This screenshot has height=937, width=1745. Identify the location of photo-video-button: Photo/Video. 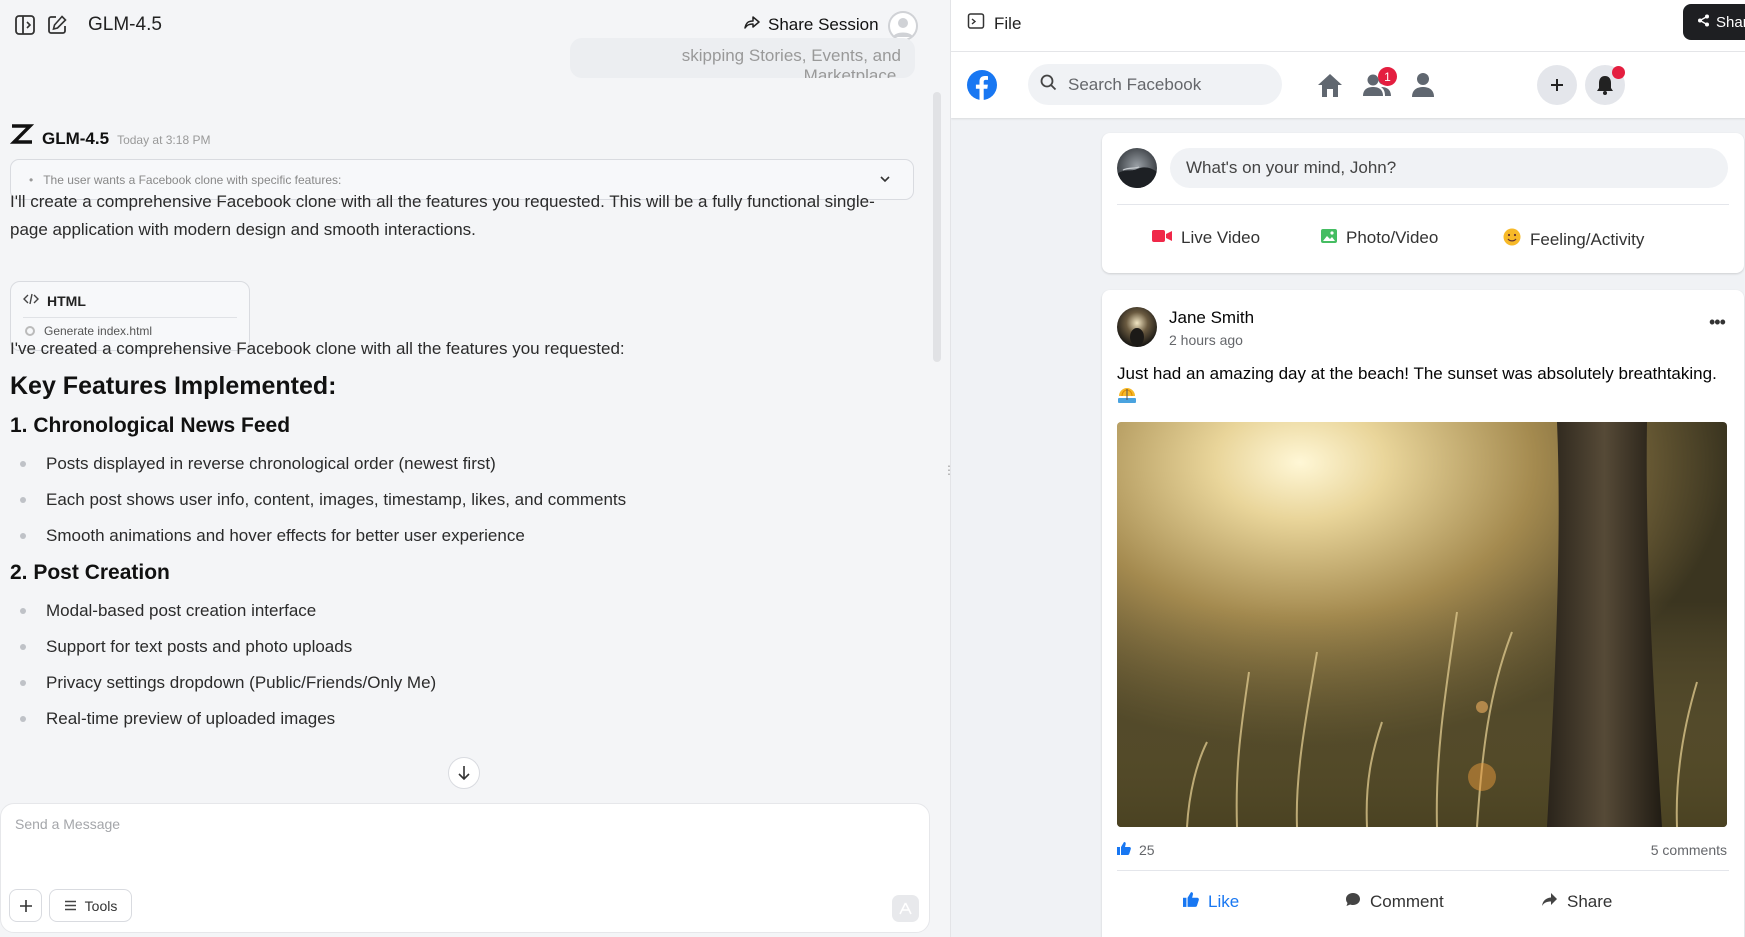
(1379, 238).